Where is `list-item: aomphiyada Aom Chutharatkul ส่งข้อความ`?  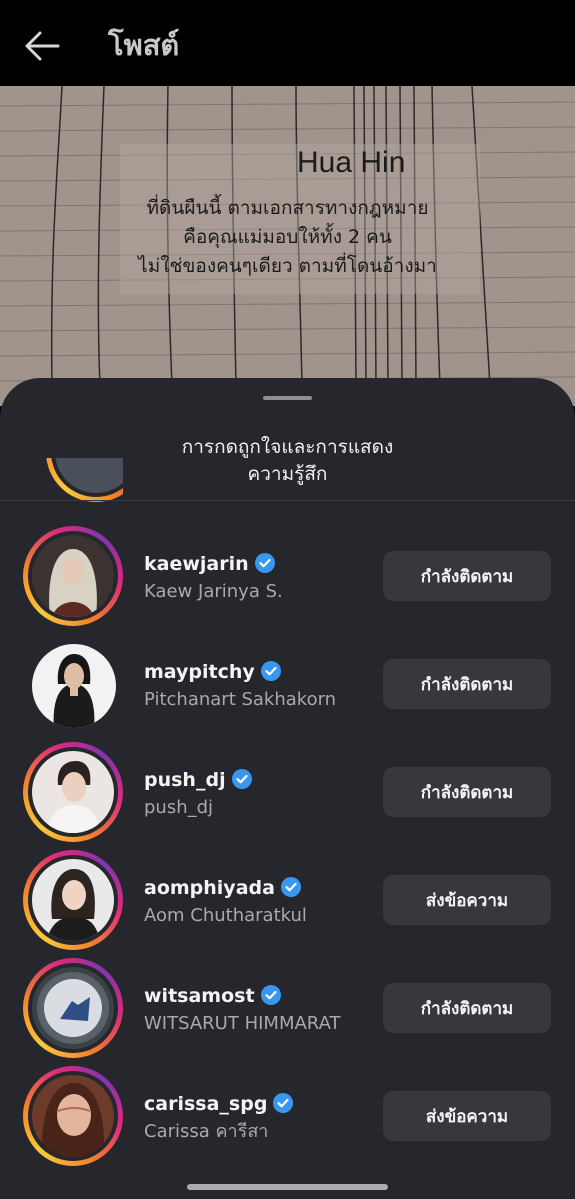 list-item: aomphiyada Aom Chutharatkul ส่งข้อความ is located at coordinates (287, 904).